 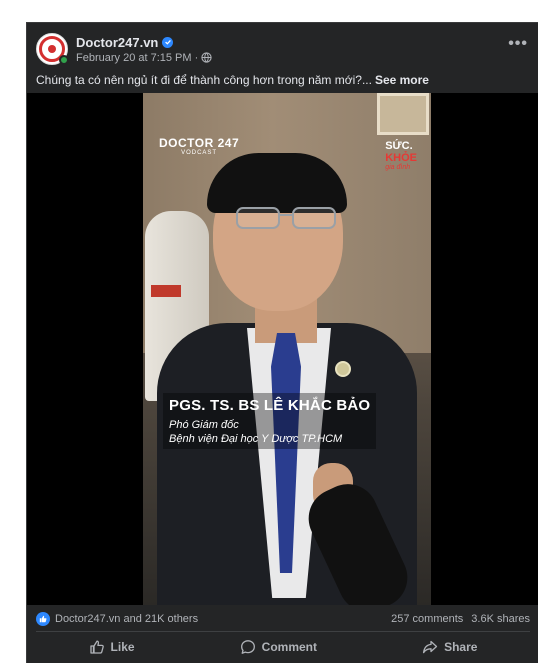 I want to click on page-name-link: Doctor247.vn, so click(x=117, y=42).